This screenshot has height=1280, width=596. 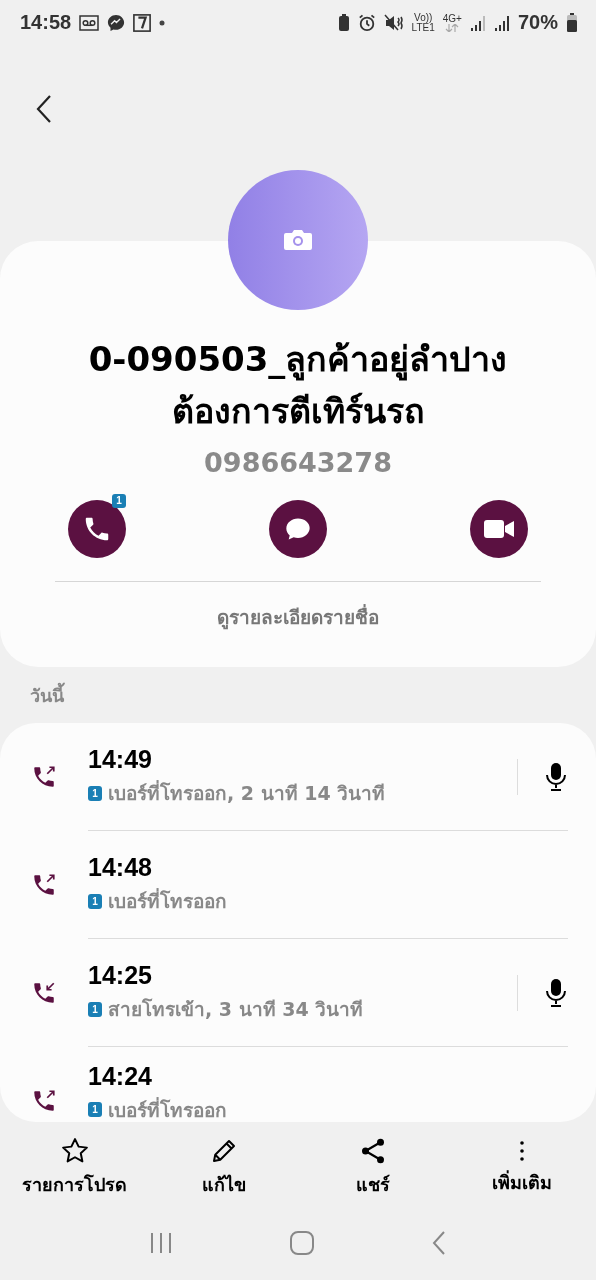 What do you see at coordinates (44, 993) in the screenshot?
I see `incoming-call-icon` at bounding box center [44, 993].